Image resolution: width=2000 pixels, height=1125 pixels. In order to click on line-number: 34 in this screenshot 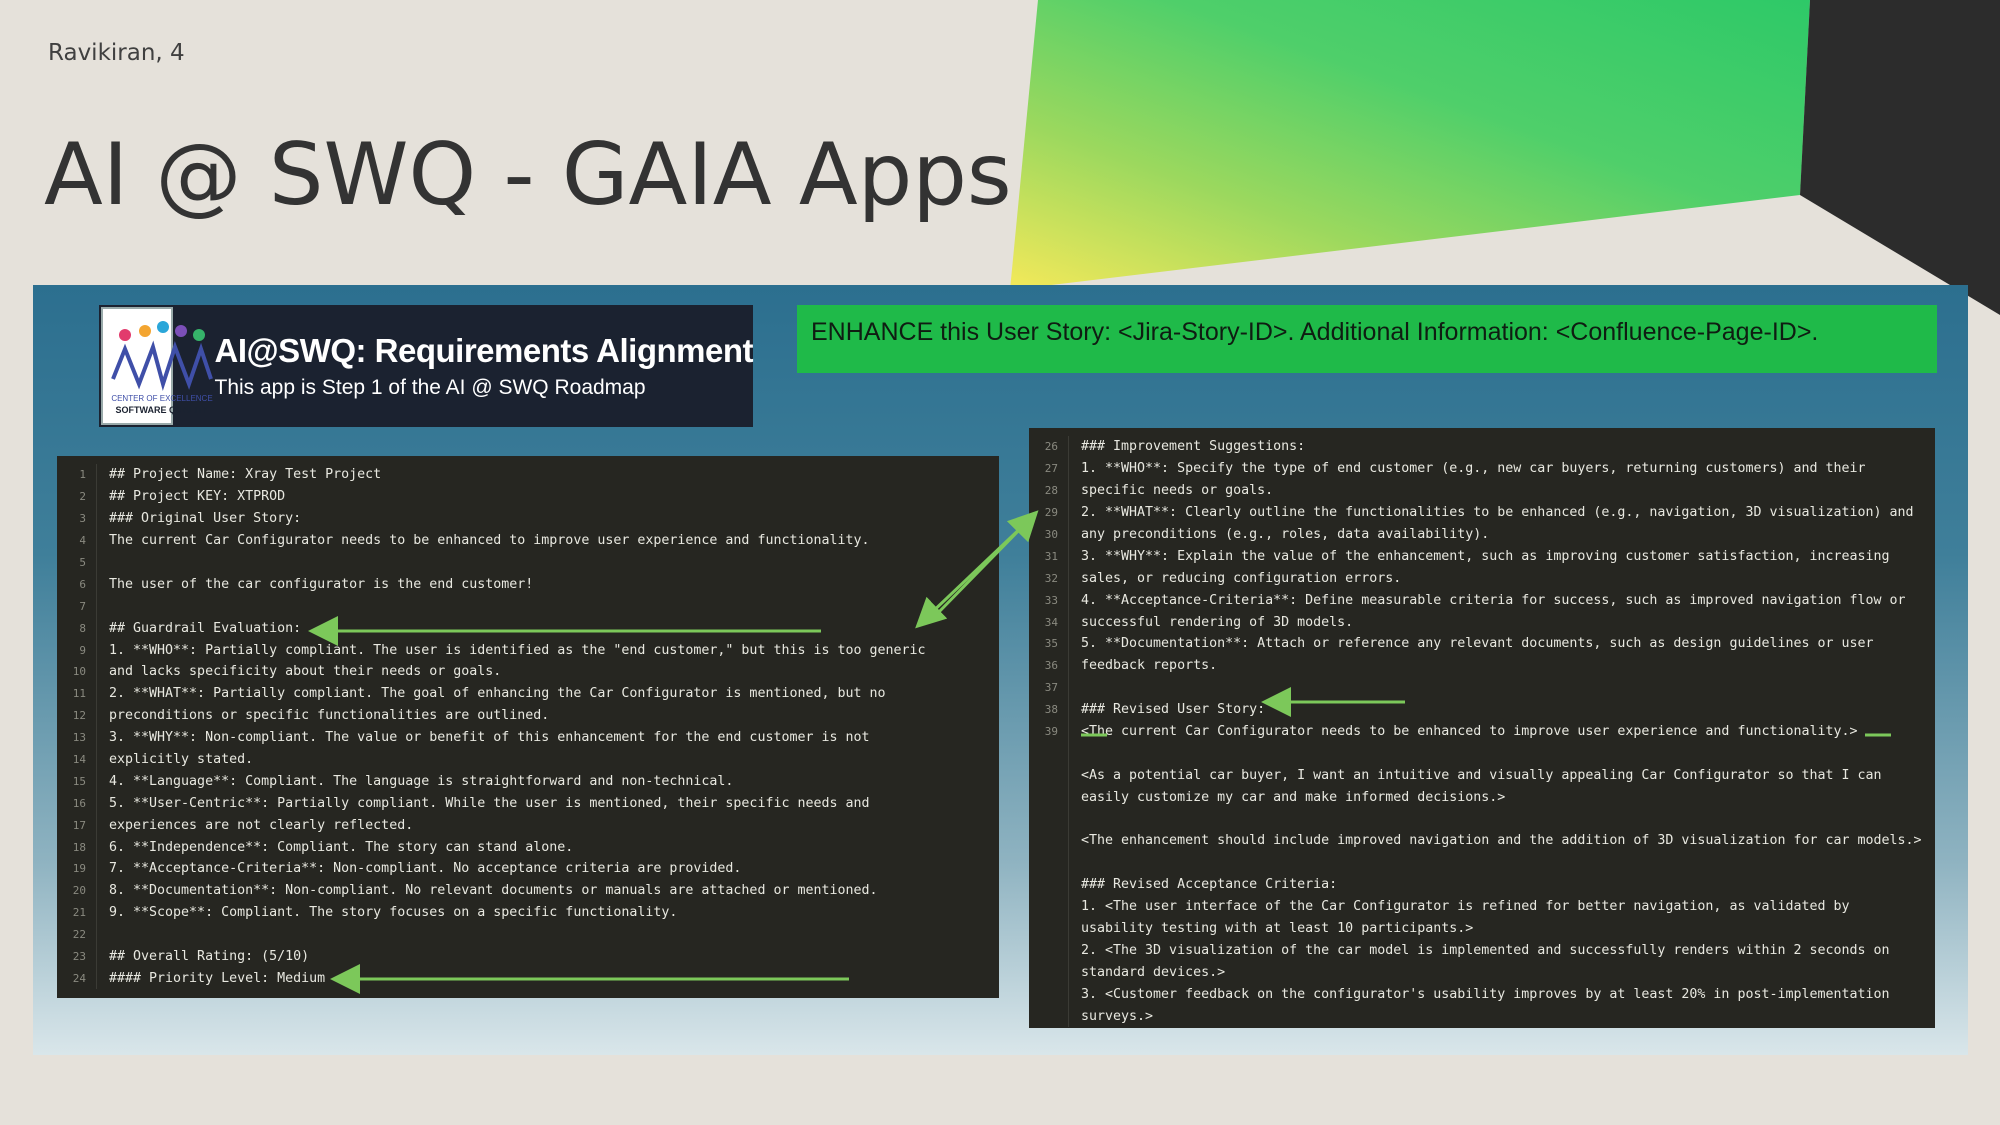, I will do `click(1049, 622)`.